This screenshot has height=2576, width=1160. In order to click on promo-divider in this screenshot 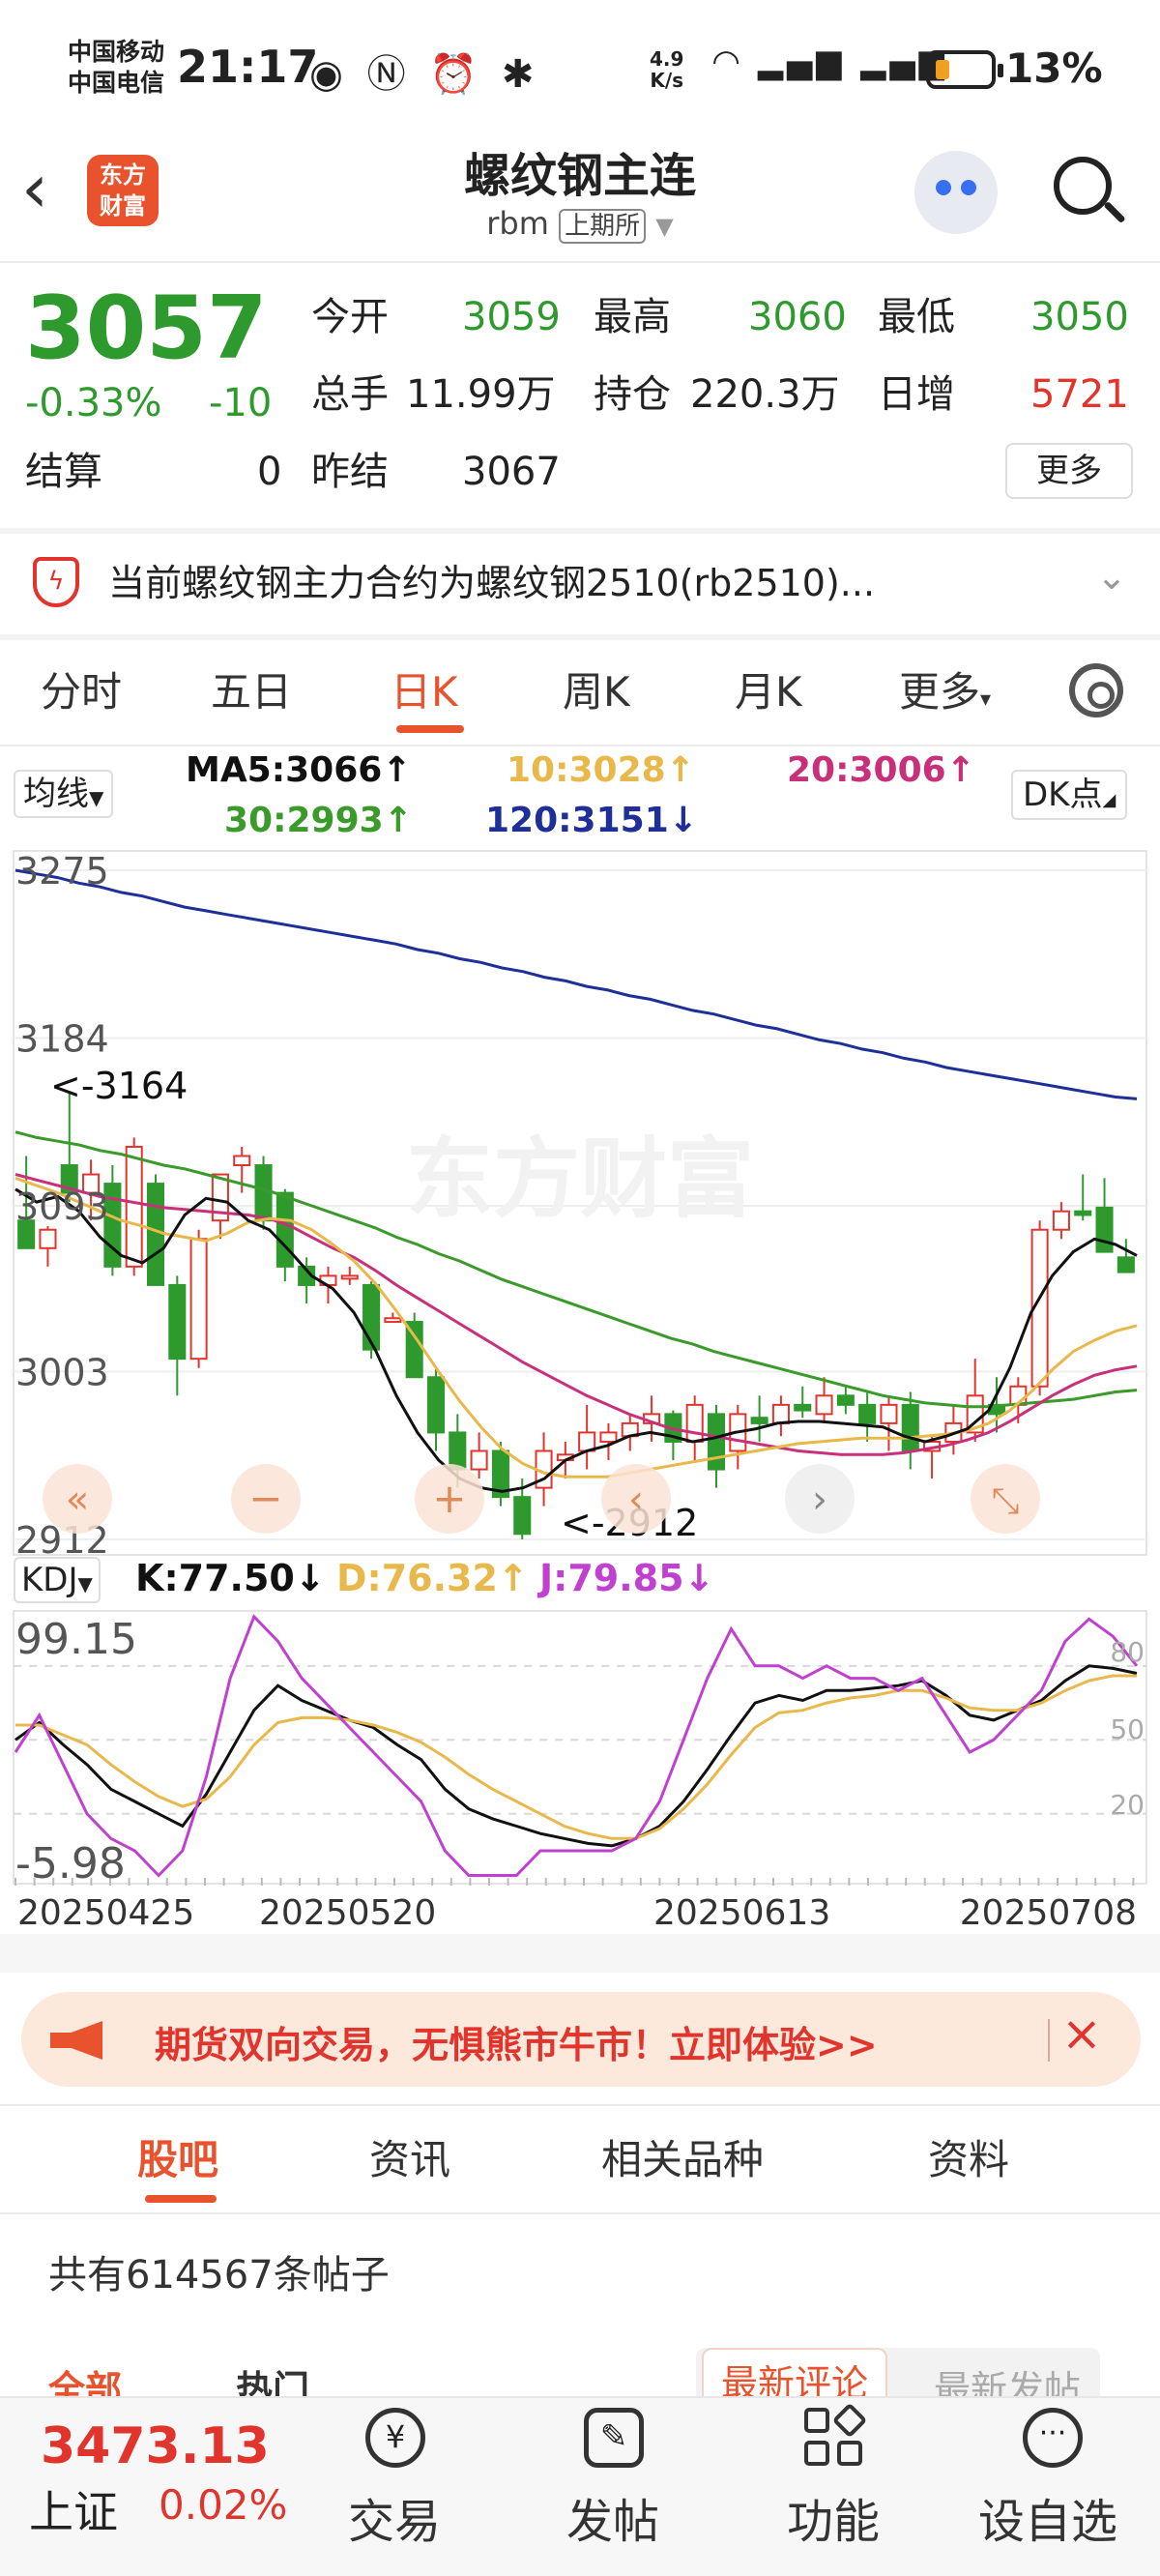, I will do `click(1049, 2040)`.